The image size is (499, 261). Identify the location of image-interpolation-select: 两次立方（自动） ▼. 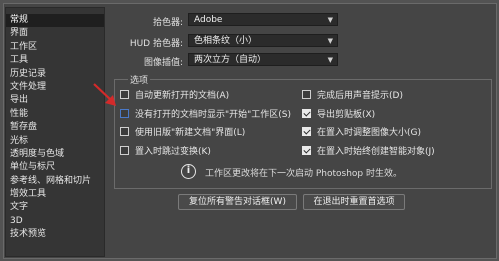
(263, 59).